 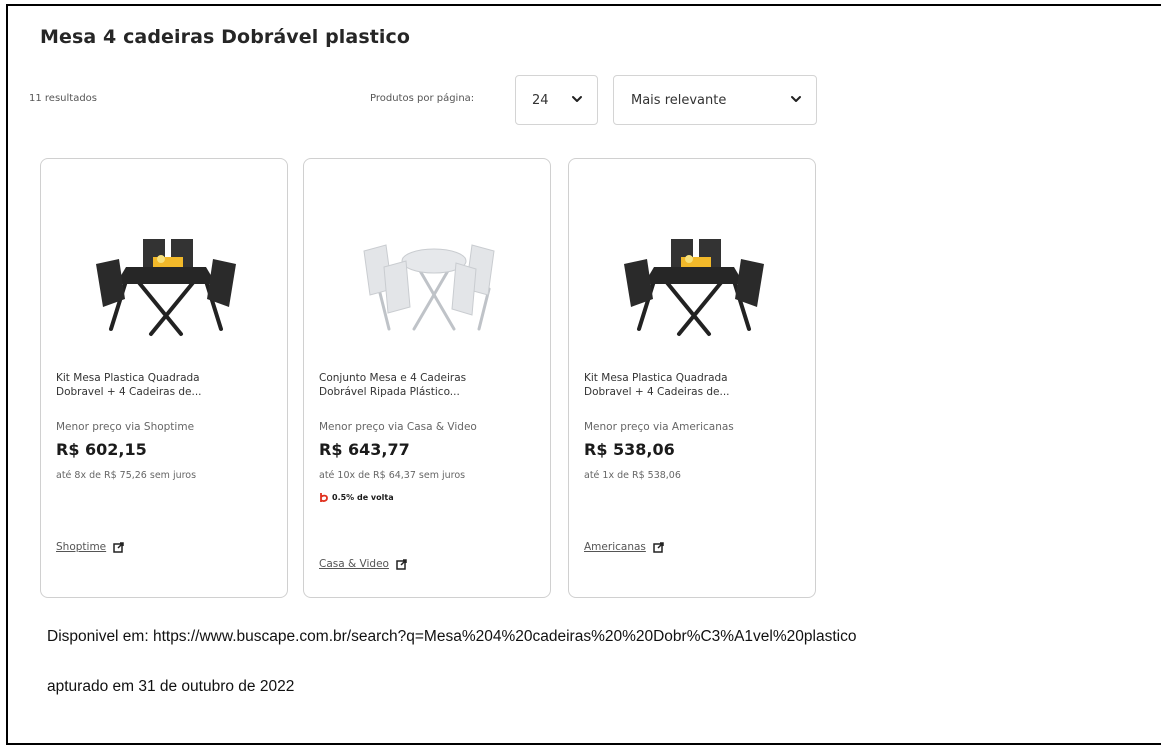 What do you see at coordinates (125, 427) in the screenshot?
I see `lowest-price-store: Menor preço via Shoptime` at bounding box center [125, 427].